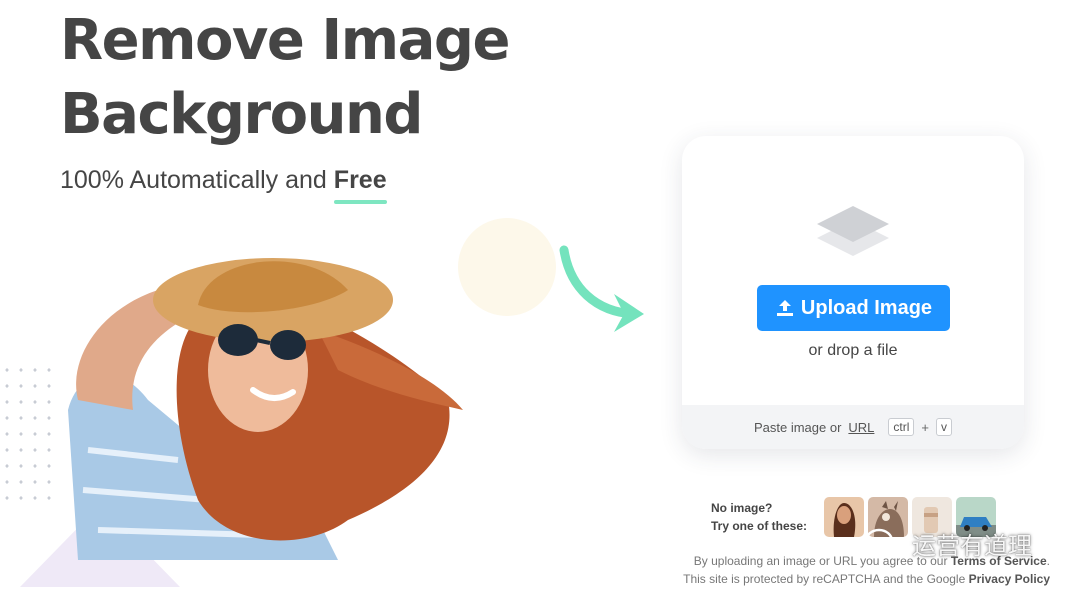 This screenshot has height=590, width=1080. I want to click on upload-button-label: Upload Image, so click(866, 307).